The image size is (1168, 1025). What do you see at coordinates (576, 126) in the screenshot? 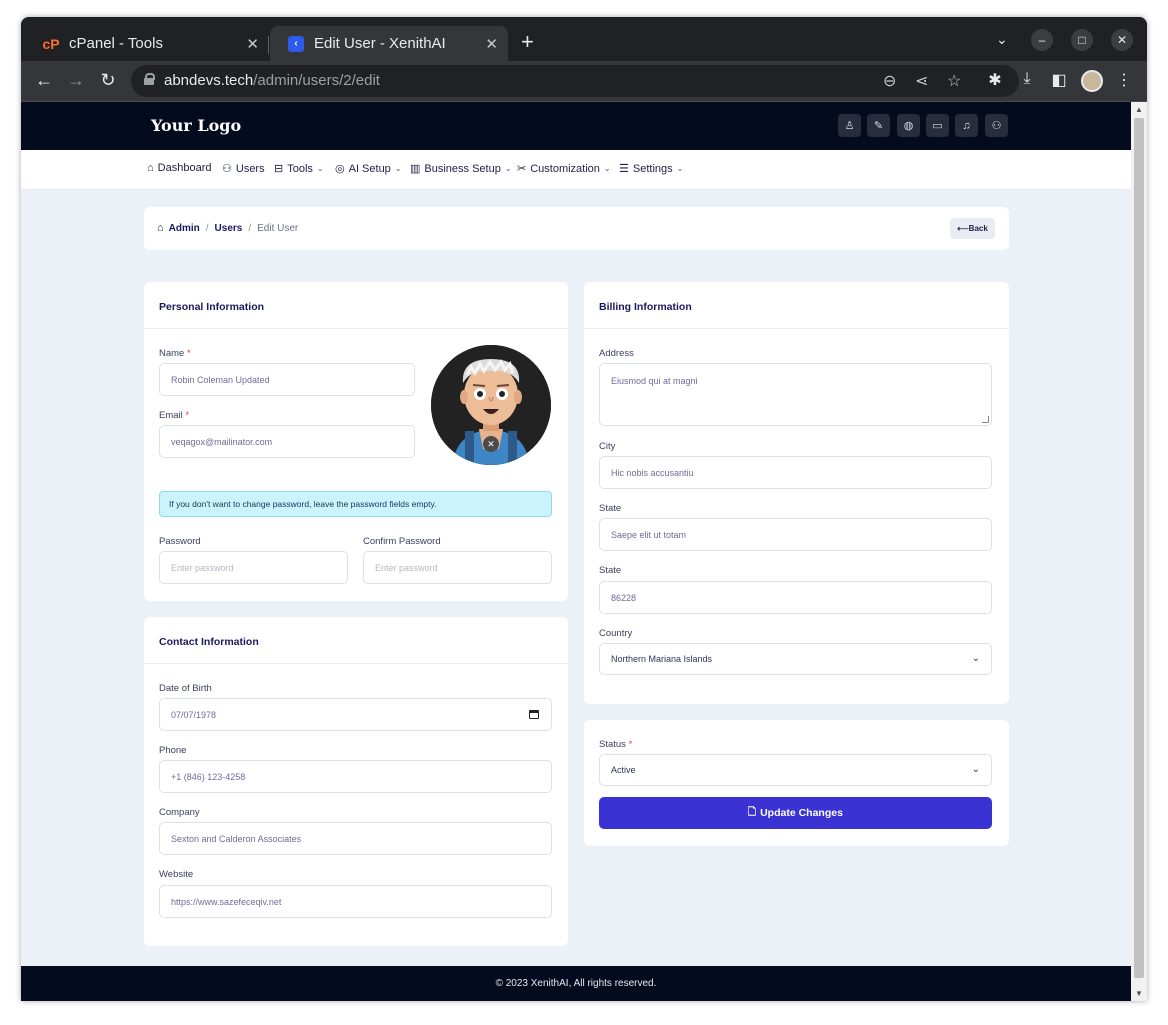
I see `site-header: Your Logo ♙ ✎ ◍ ▭ ♫ ⚇` at bounding box center [576, 126].